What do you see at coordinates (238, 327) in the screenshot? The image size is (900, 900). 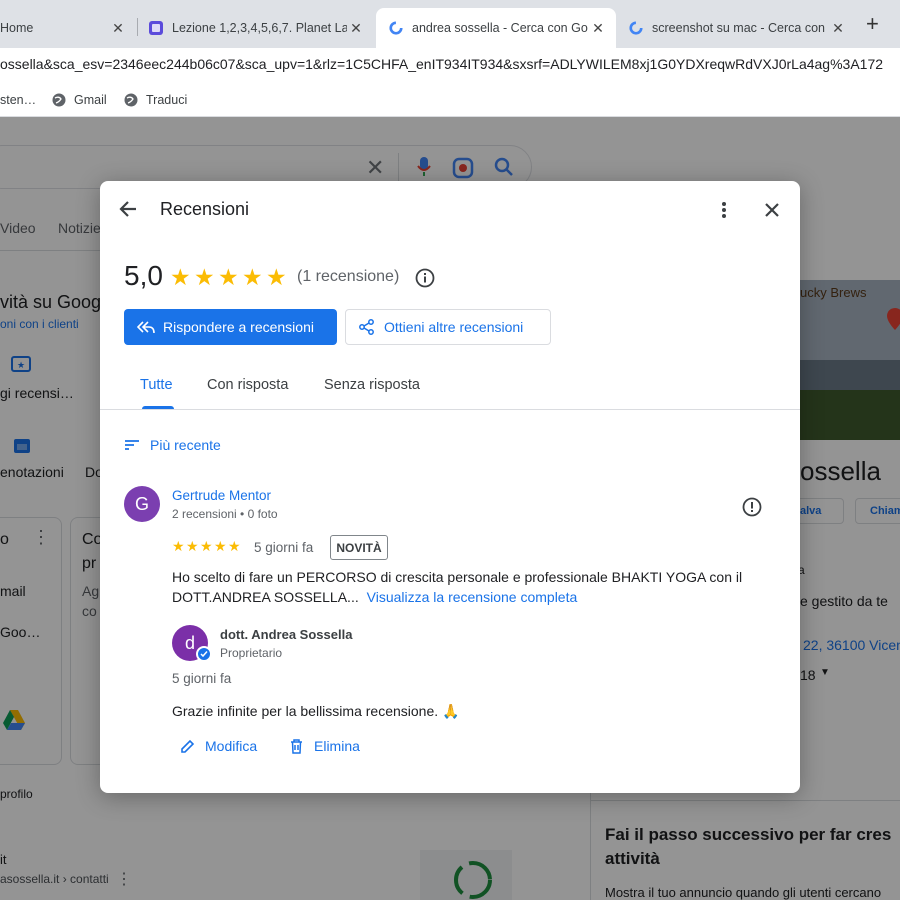 I see `reply-button-label: Rispondere a recensioni` at bounding box center [238, 327].